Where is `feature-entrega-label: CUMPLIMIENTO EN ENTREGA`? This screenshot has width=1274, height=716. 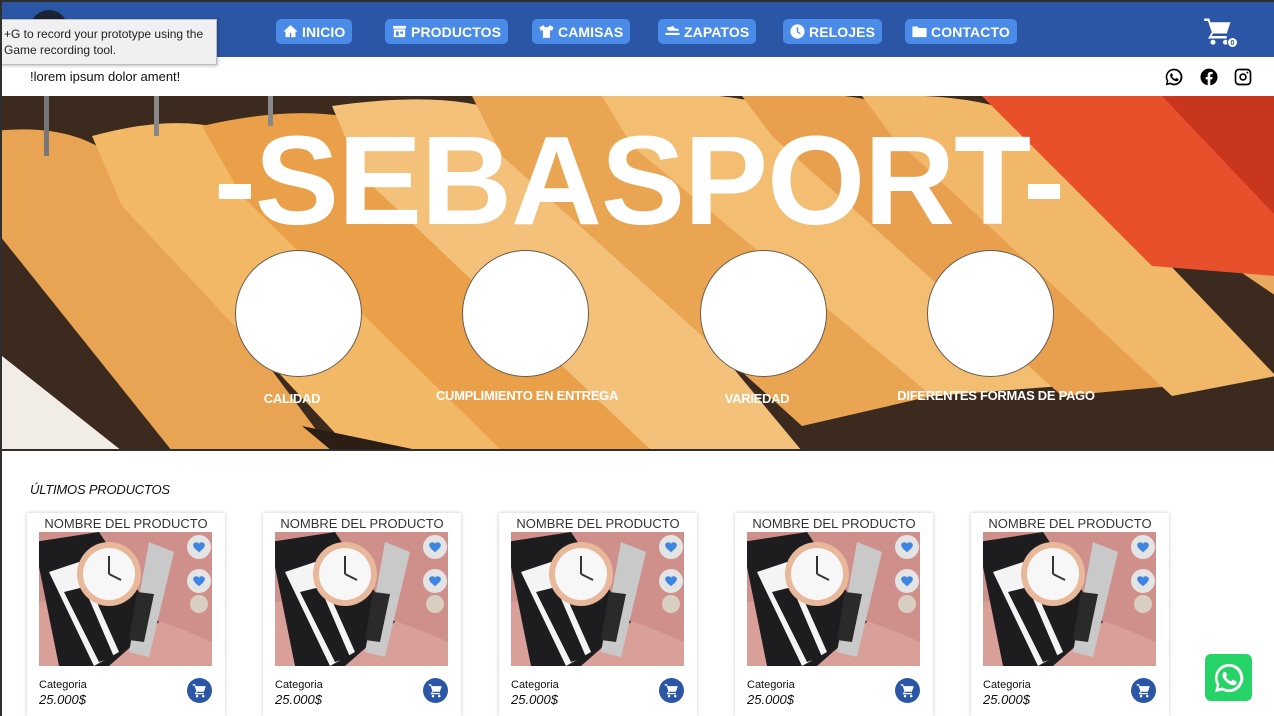
feature-entrega-label: CUMPLIMIENTO EN ENTREGA is located at coordinates (527, 395).